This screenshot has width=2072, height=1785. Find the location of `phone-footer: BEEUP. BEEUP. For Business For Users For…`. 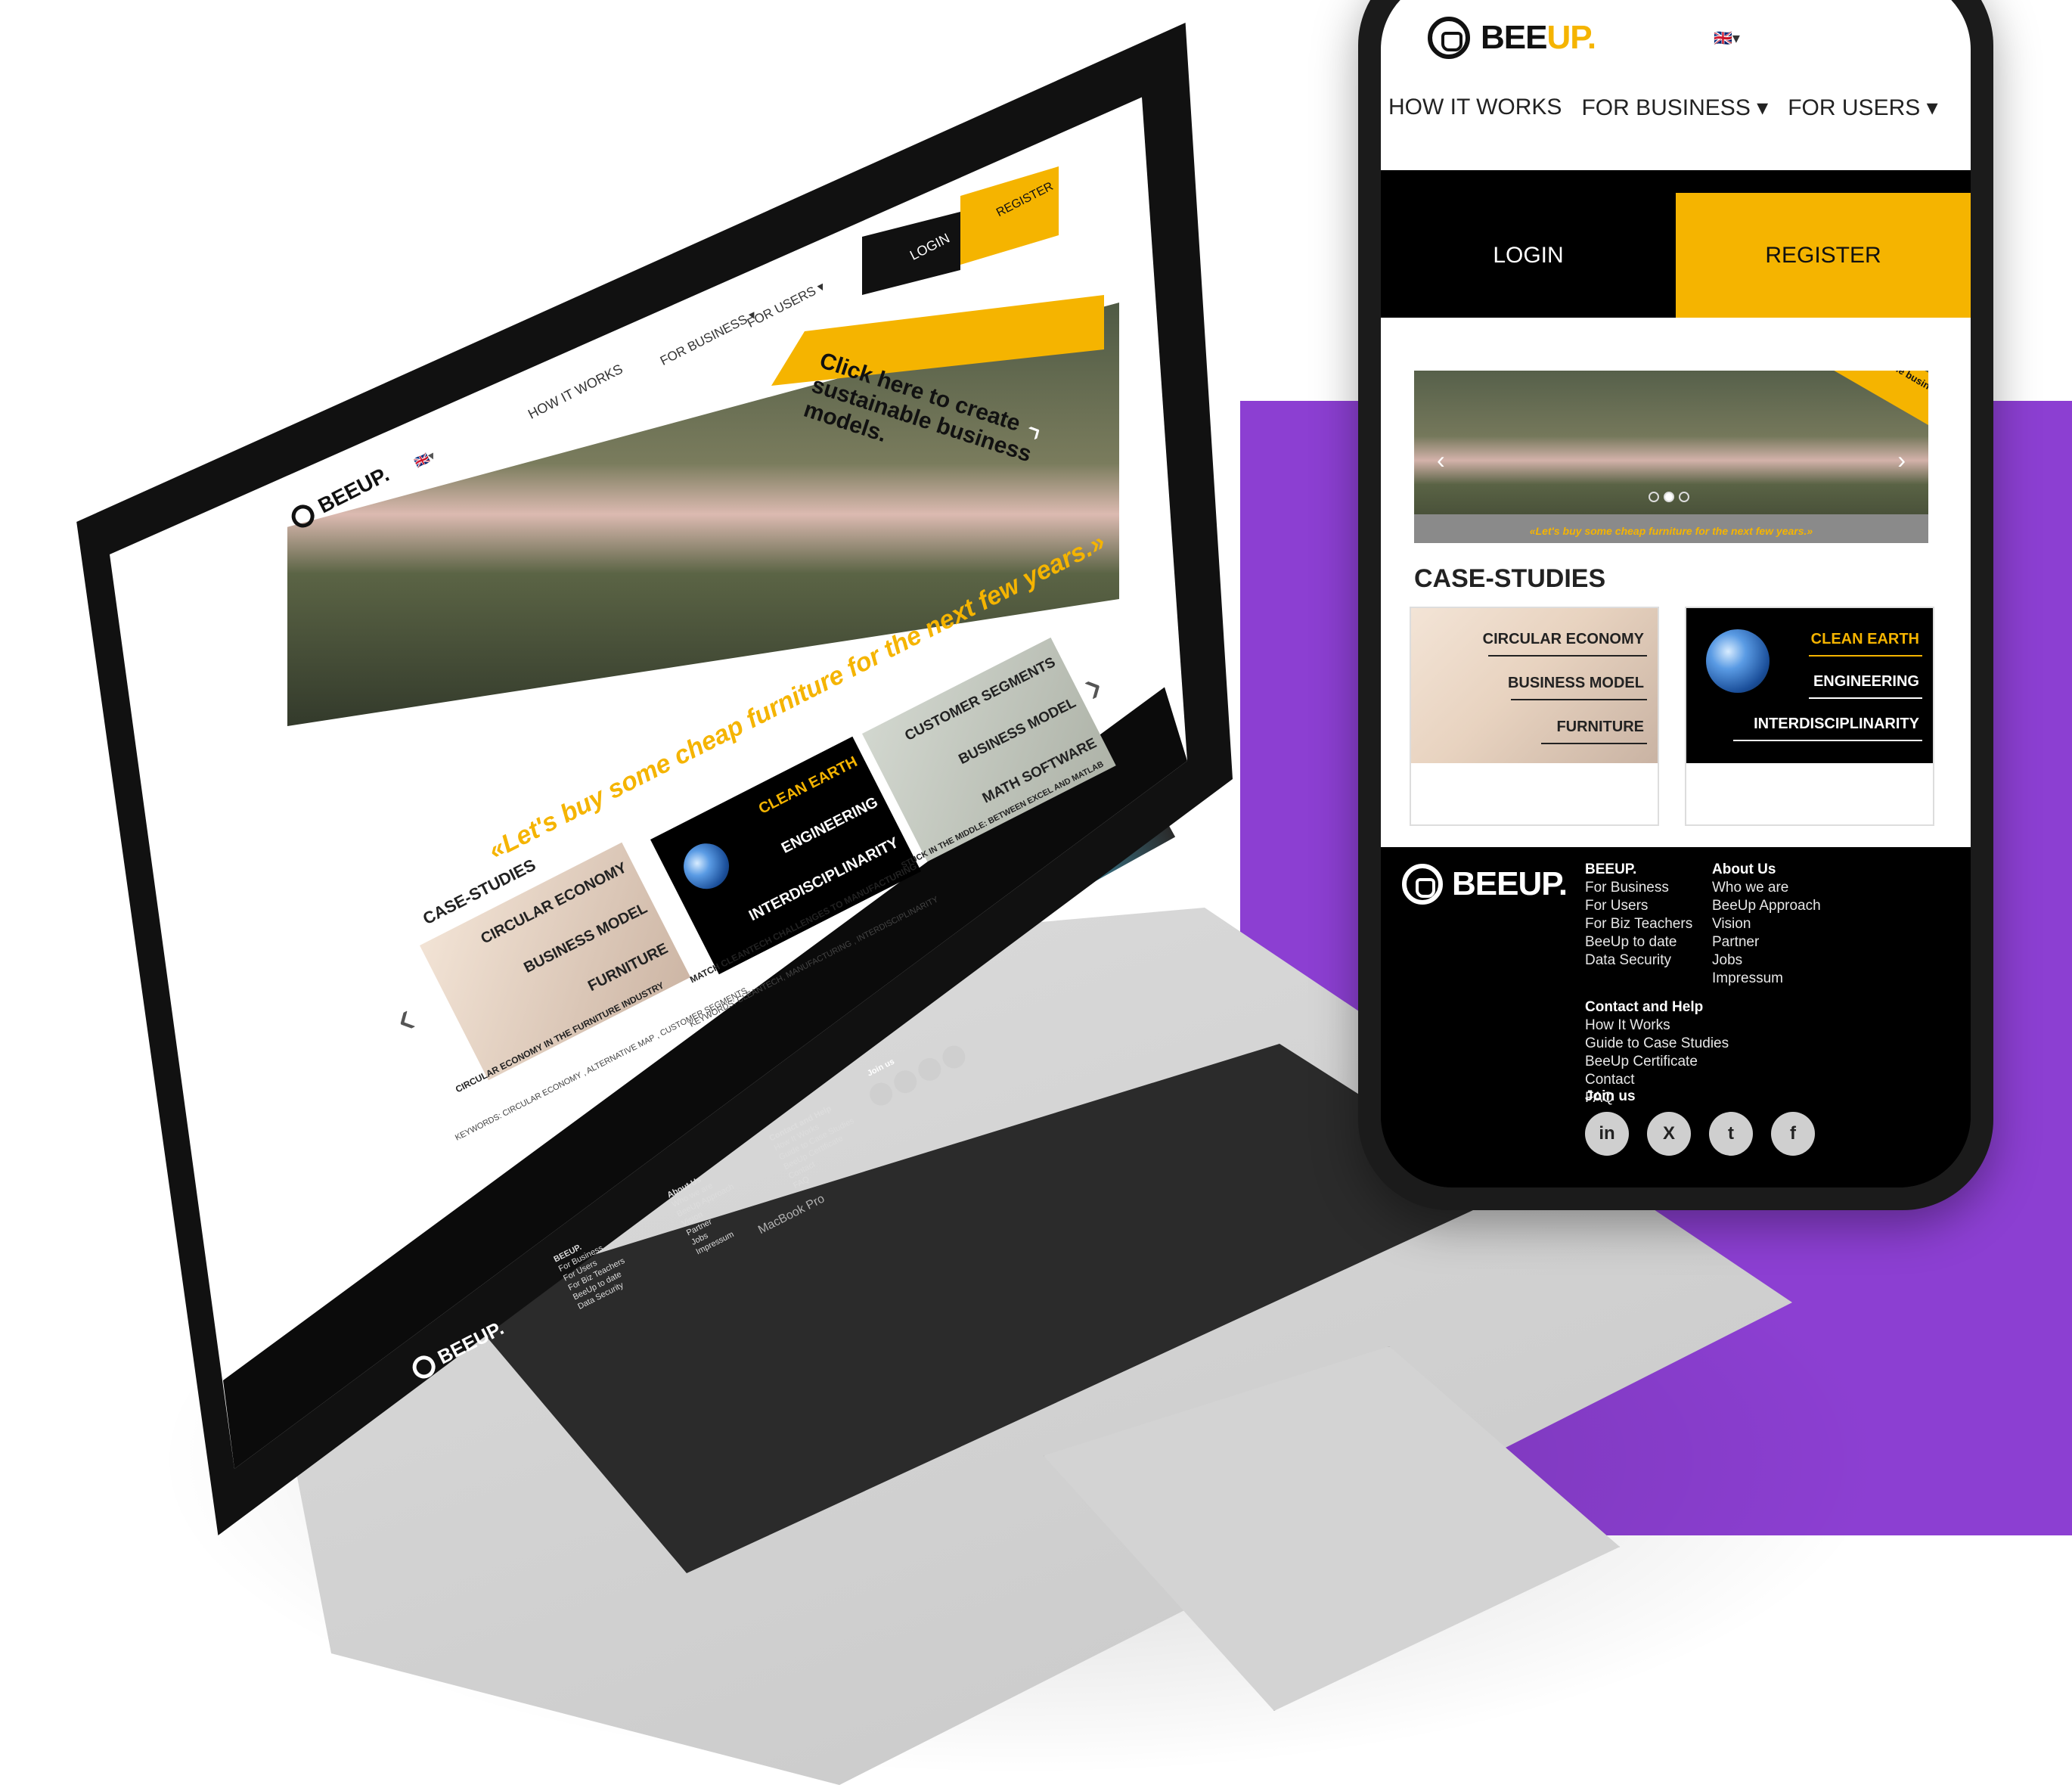

phone-footer: BEEUP. BEEUP. For Business For Users For… is located at coordinates (1676, 1017).